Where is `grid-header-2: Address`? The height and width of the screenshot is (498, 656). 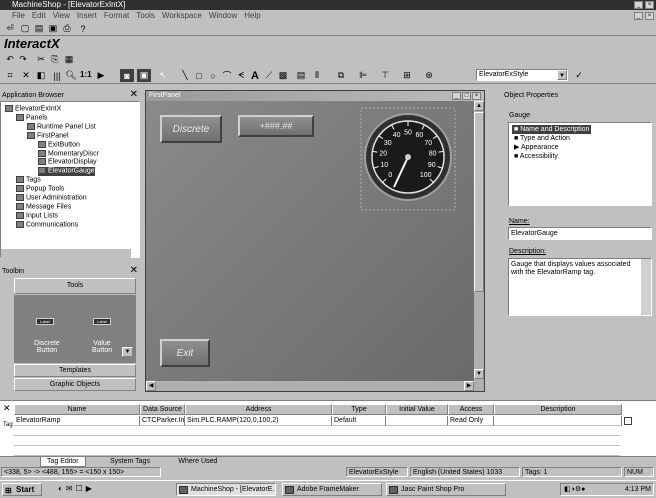 grid-header-2: Address is located at coordinates (258, 409).